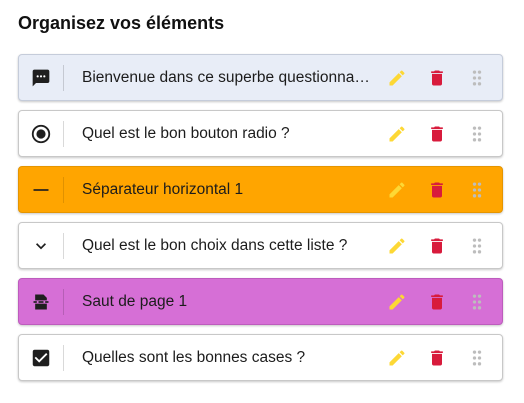 The image size is (524, 403). Describe the element at coordinates (41, 301) in the screenshot. I see `page-break-icon` at that location.